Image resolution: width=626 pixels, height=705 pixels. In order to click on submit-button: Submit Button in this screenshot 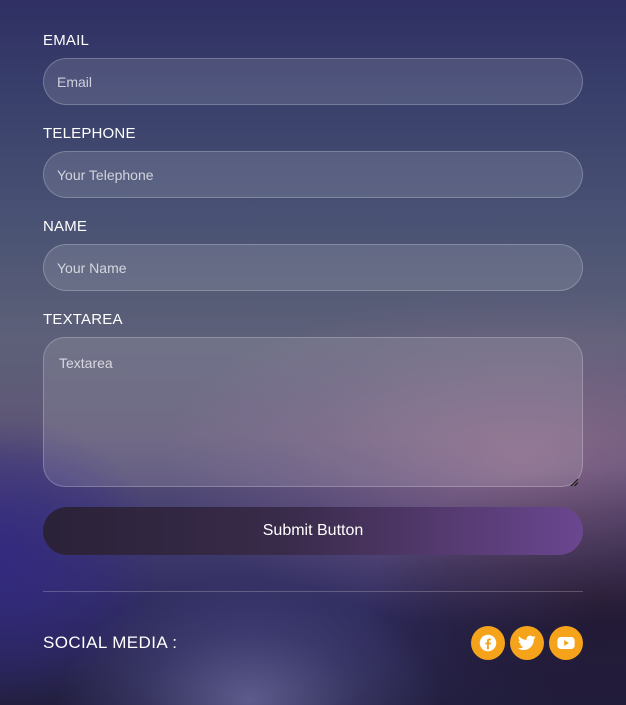, I will do `click(313, 531)`.